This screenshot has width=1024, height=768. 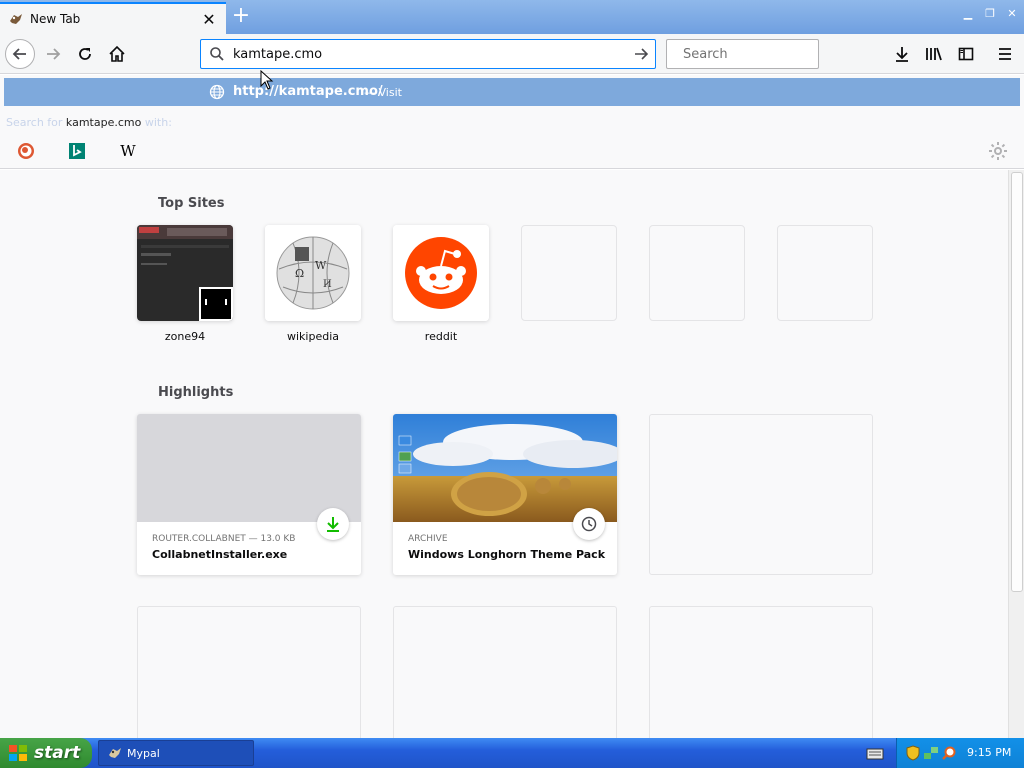 I want to click on top-site-label: reddit, so click(x=441, y=336).